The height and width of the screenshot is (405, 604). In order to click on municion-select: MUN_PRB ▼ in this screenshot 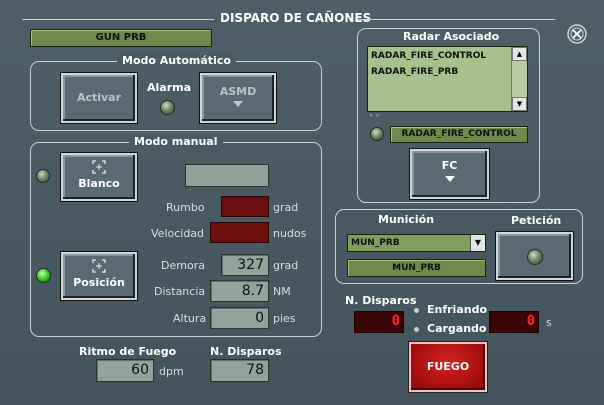, I will do `click(416, 243)`.